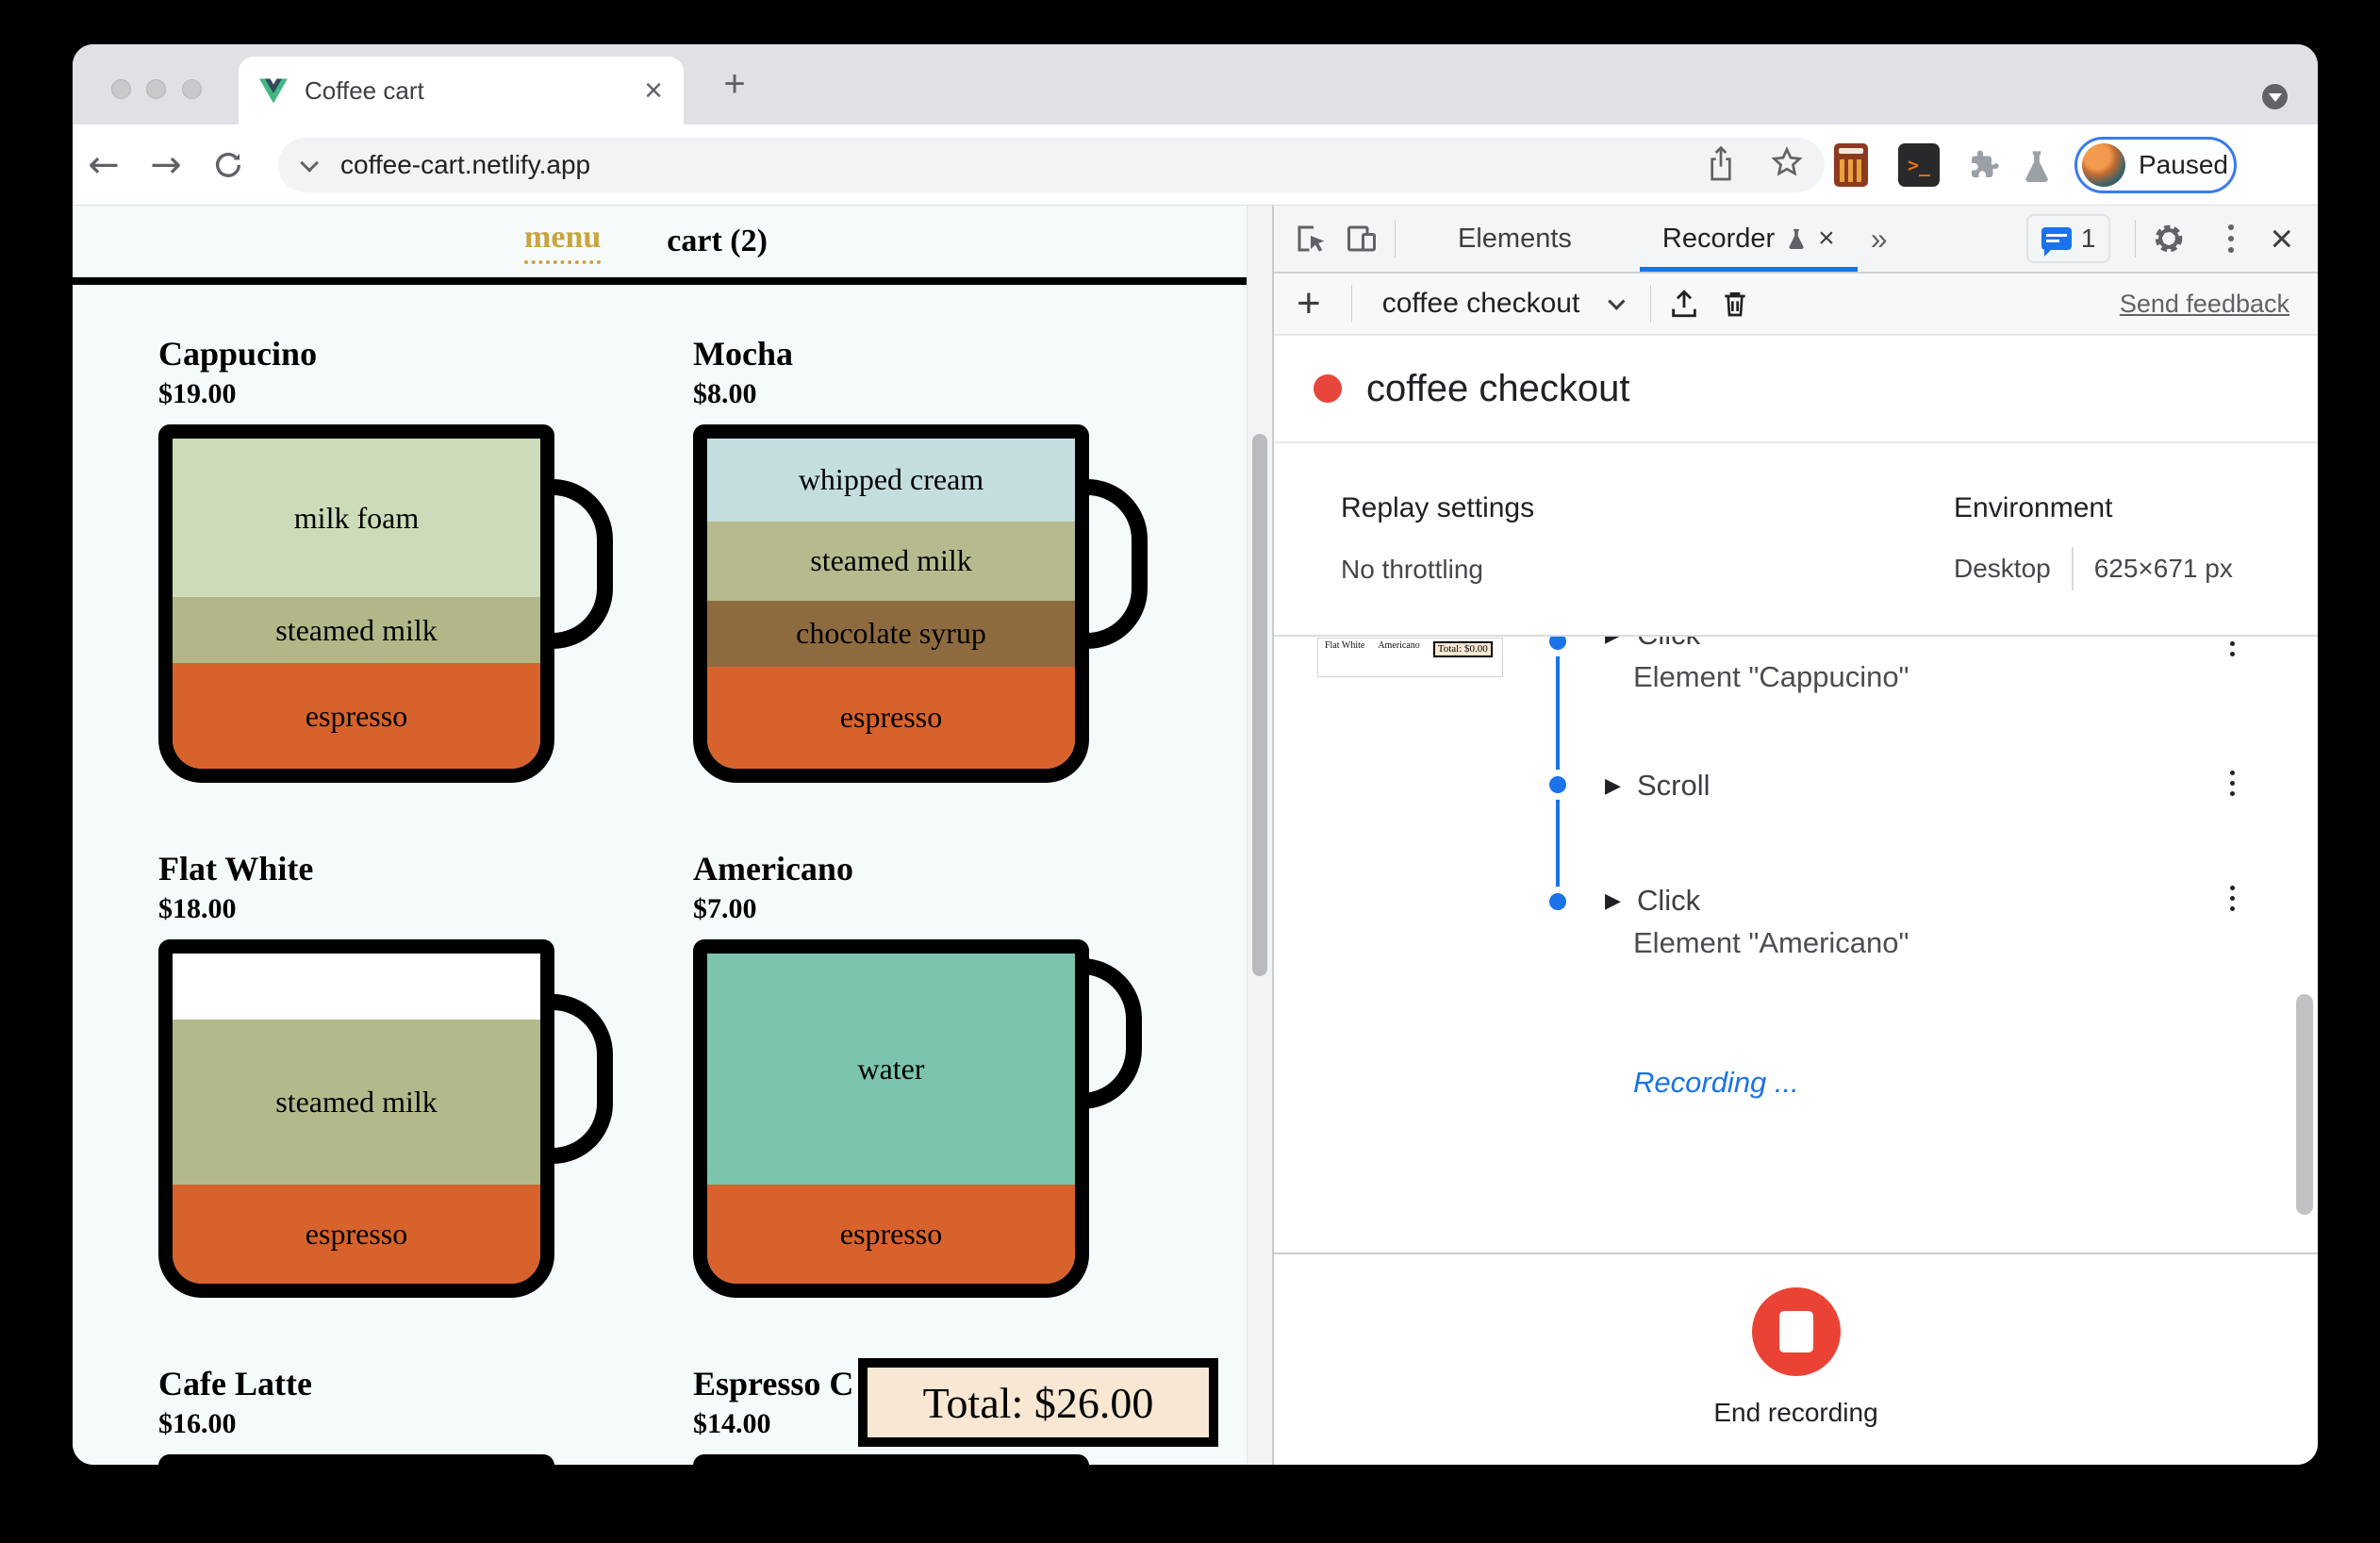 The height and width of the screenshot is (1543, 2380). What do you see at coordinates (1669, 900) in the screenshot?
I see `step-action: Click` at bounding box center [1669, 900].